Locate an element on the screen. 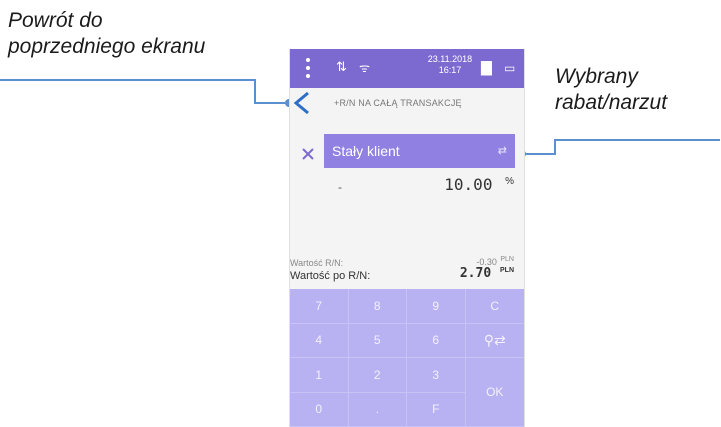 The height and width of the screenshot is (427, 721). status-bar: ⇅ ᯤ 23.11.2018 16:17 ▇ ▭ 🛒 is located at coordinates (407, 68).